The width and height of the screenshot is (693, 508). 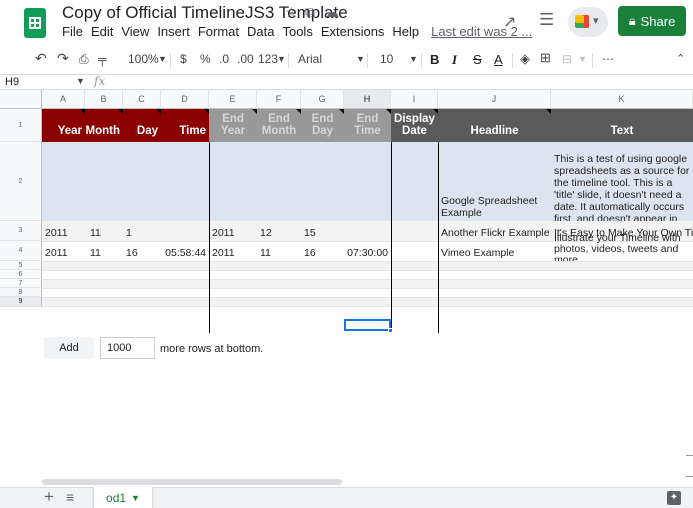 I want to click on row-header-4: 4, so click(x=21, y=251).